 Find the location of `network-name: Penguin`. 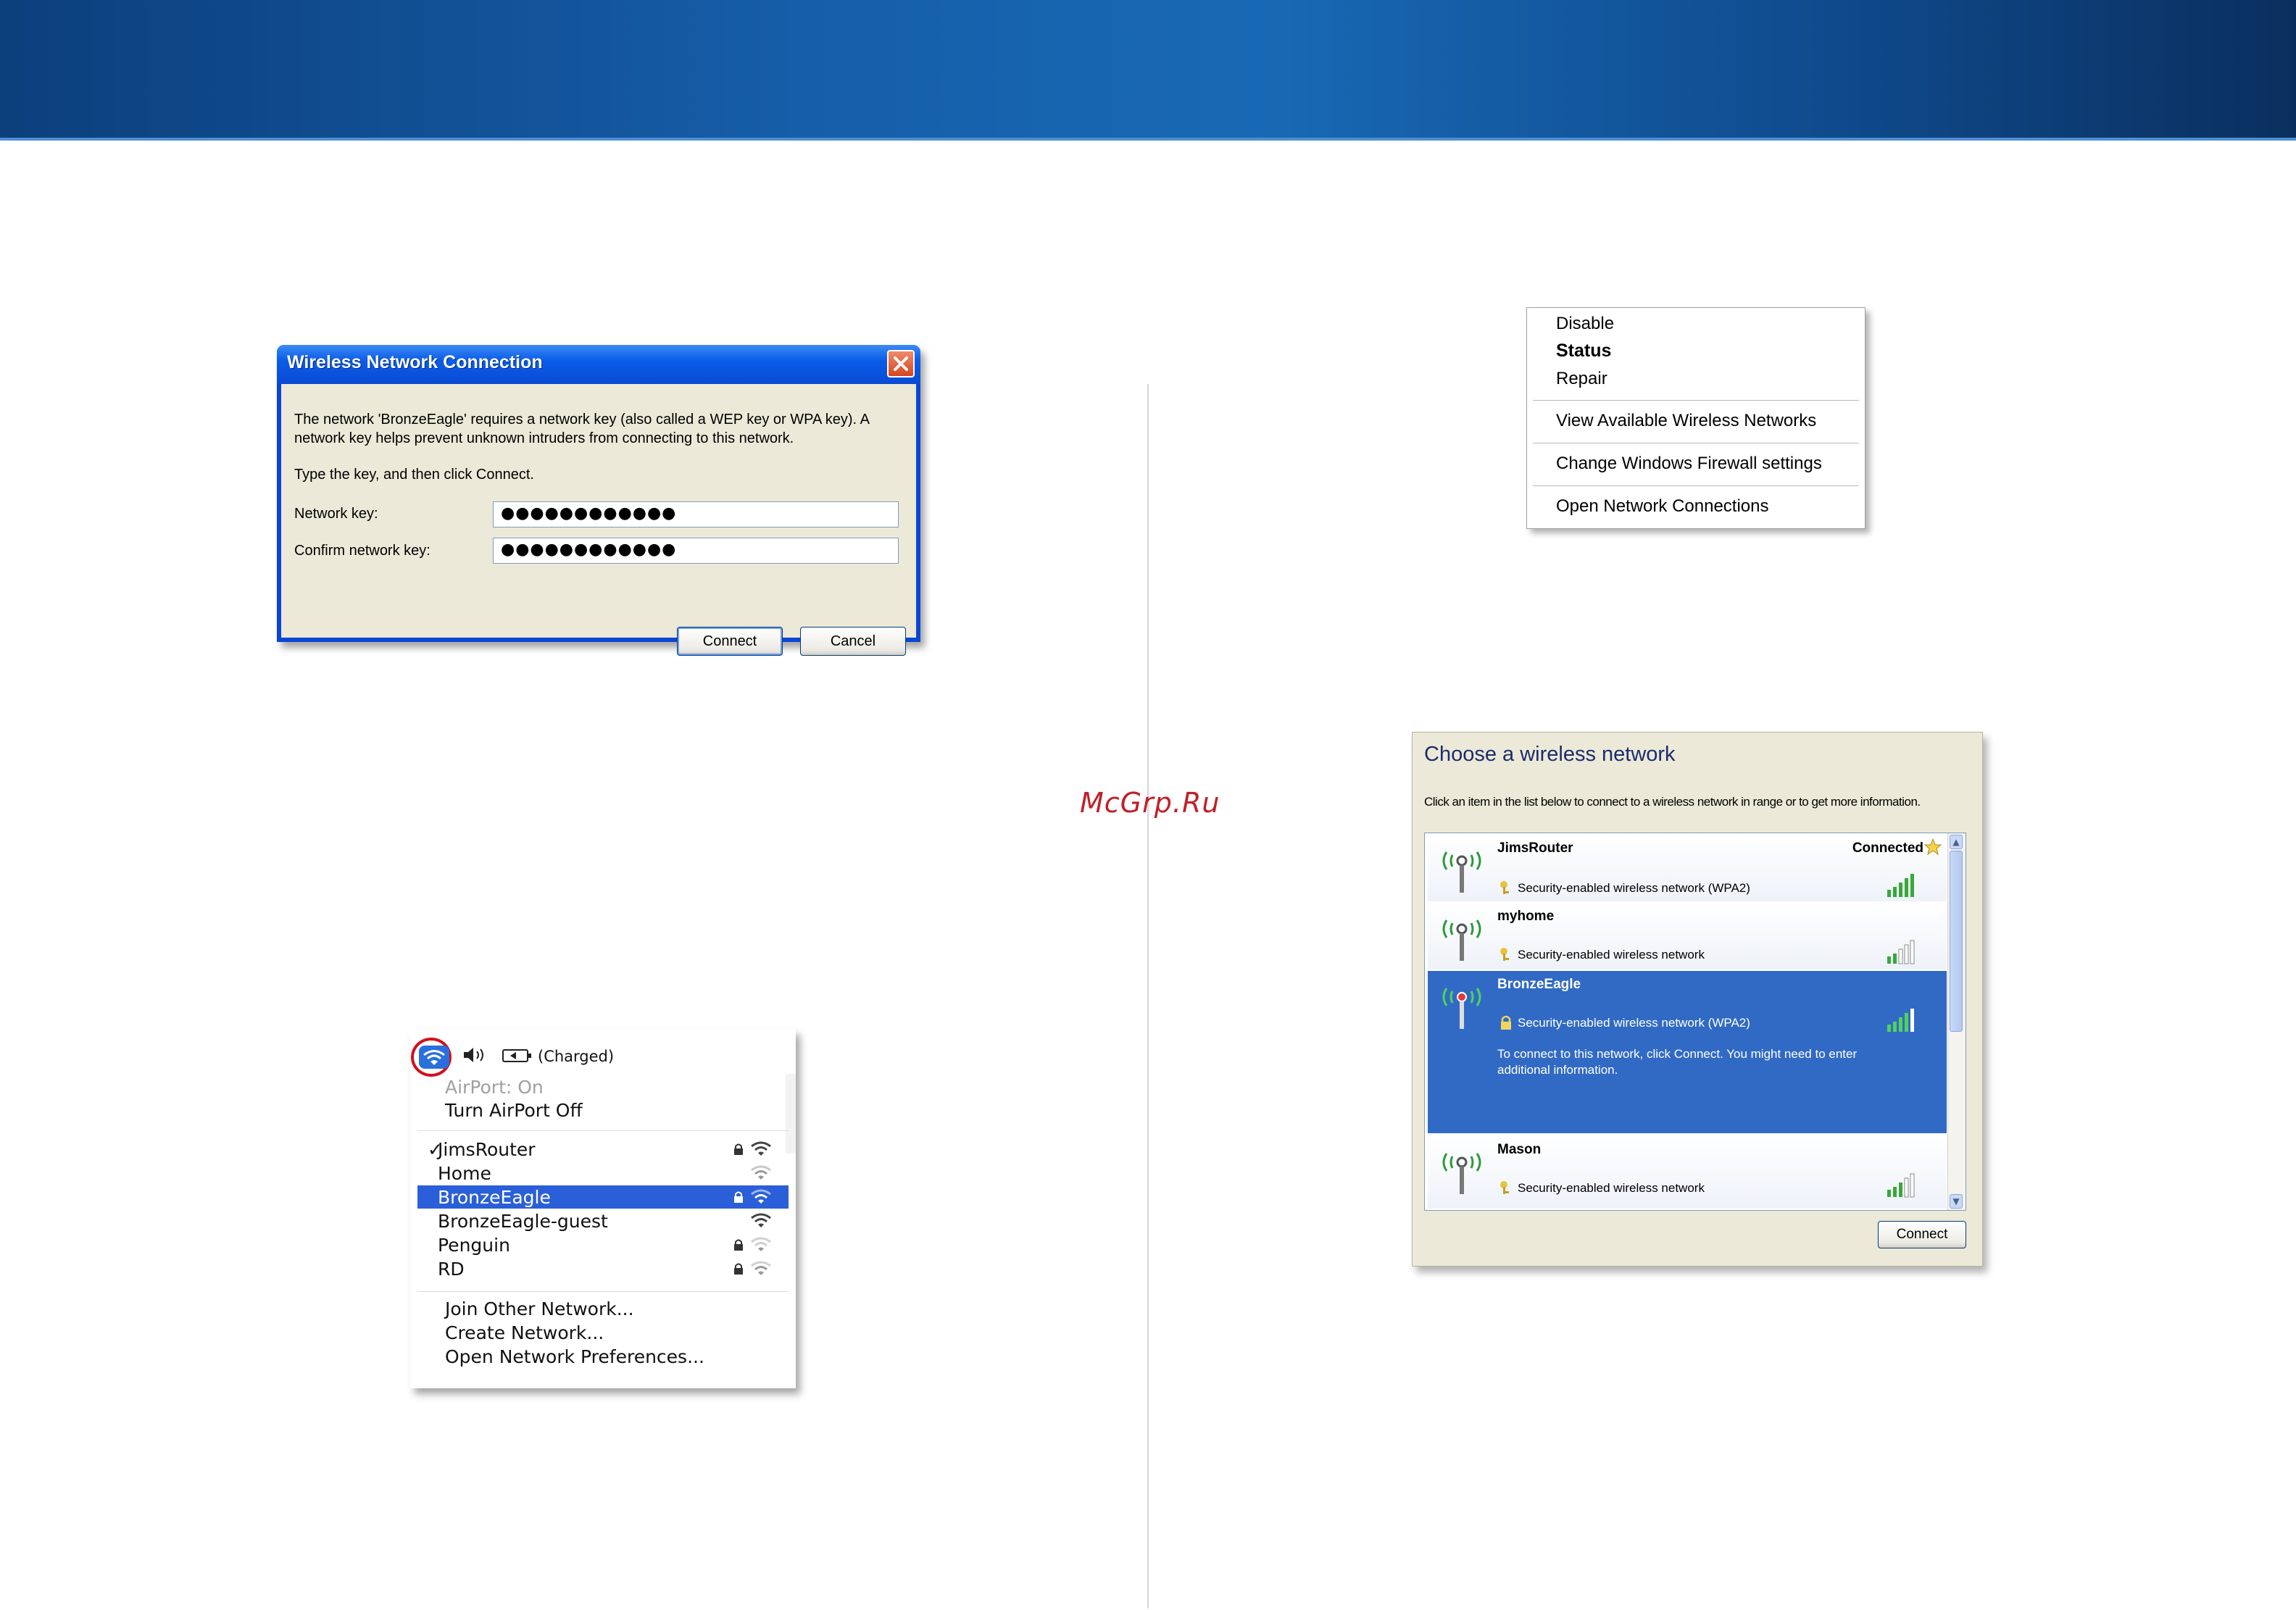

network-name: Penguin is located at coordinates (474, 1245).